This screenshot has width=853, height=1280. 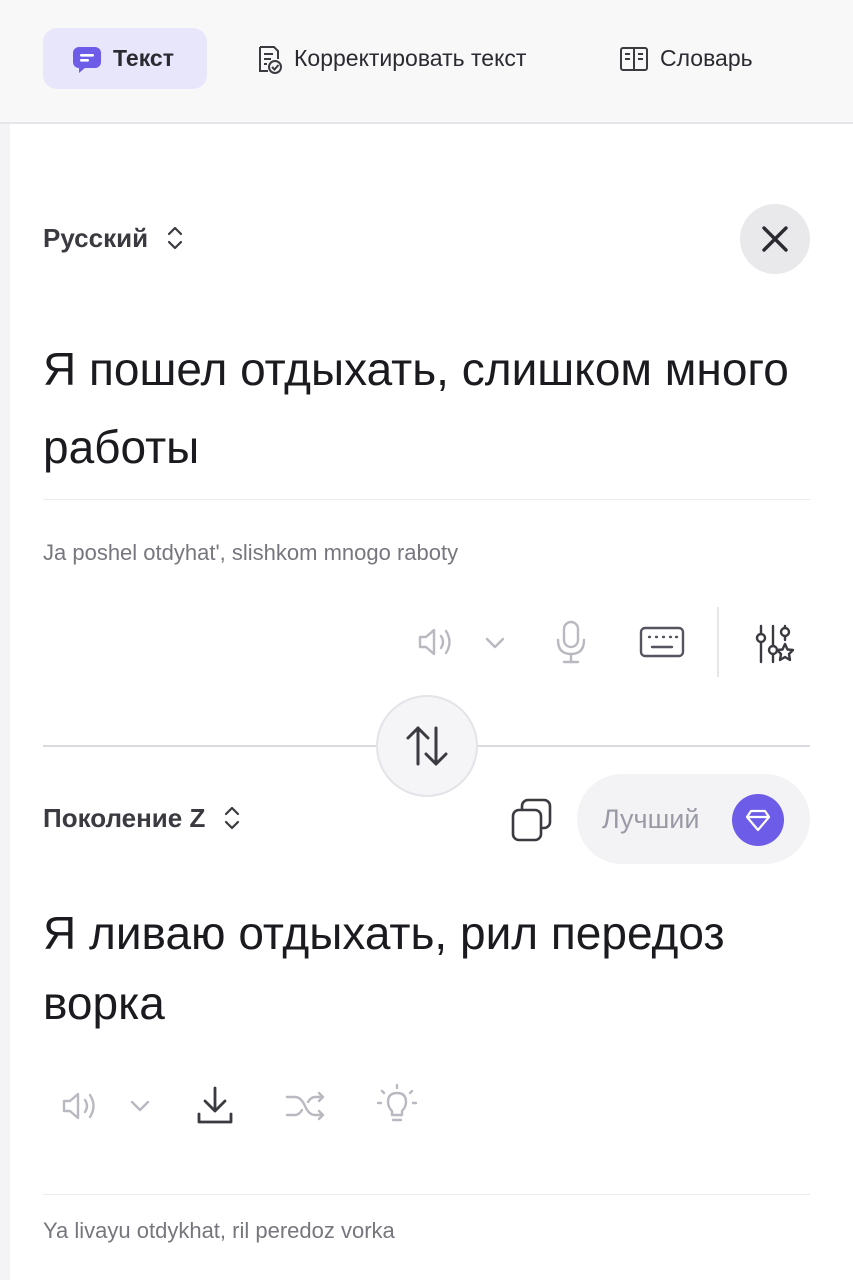 I want to click on close-icon, so click(x=775, y=239).